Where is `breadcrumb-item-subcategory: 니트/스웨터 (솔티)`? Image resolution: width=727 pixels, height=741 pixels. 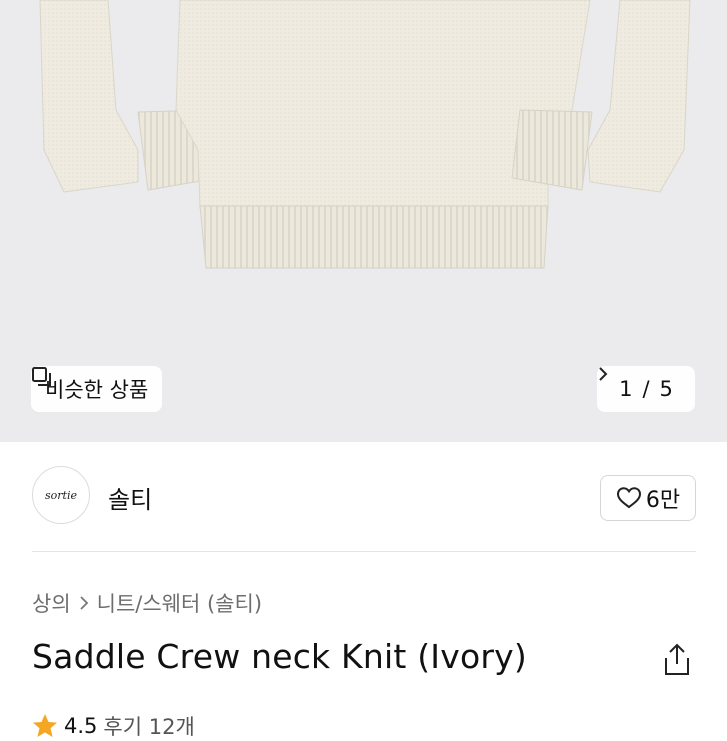 breadcrumb-item-subcategory: 니트/스웨터 (솔티) is located at coordinates (179, 603).